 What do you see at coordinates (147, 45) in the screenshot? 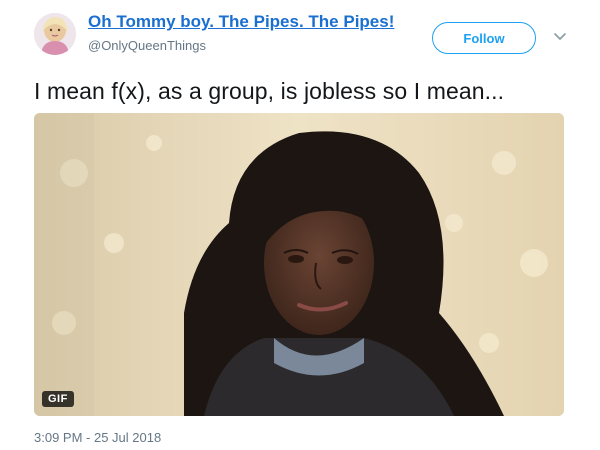
I see `user-handle: @OnlyQueenThings` at bounding box center [147, 45].